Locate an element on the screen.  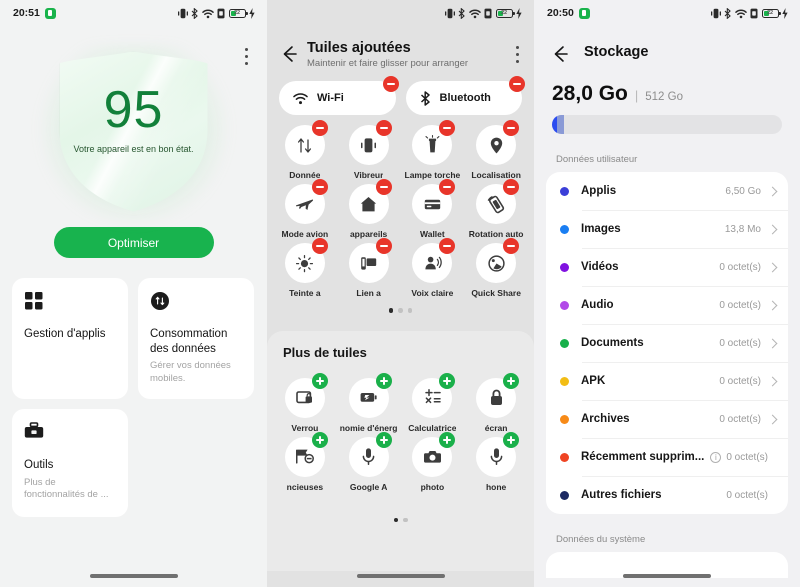
storage-row: APK 0 octet(s) is located at coordinates (667, 381).